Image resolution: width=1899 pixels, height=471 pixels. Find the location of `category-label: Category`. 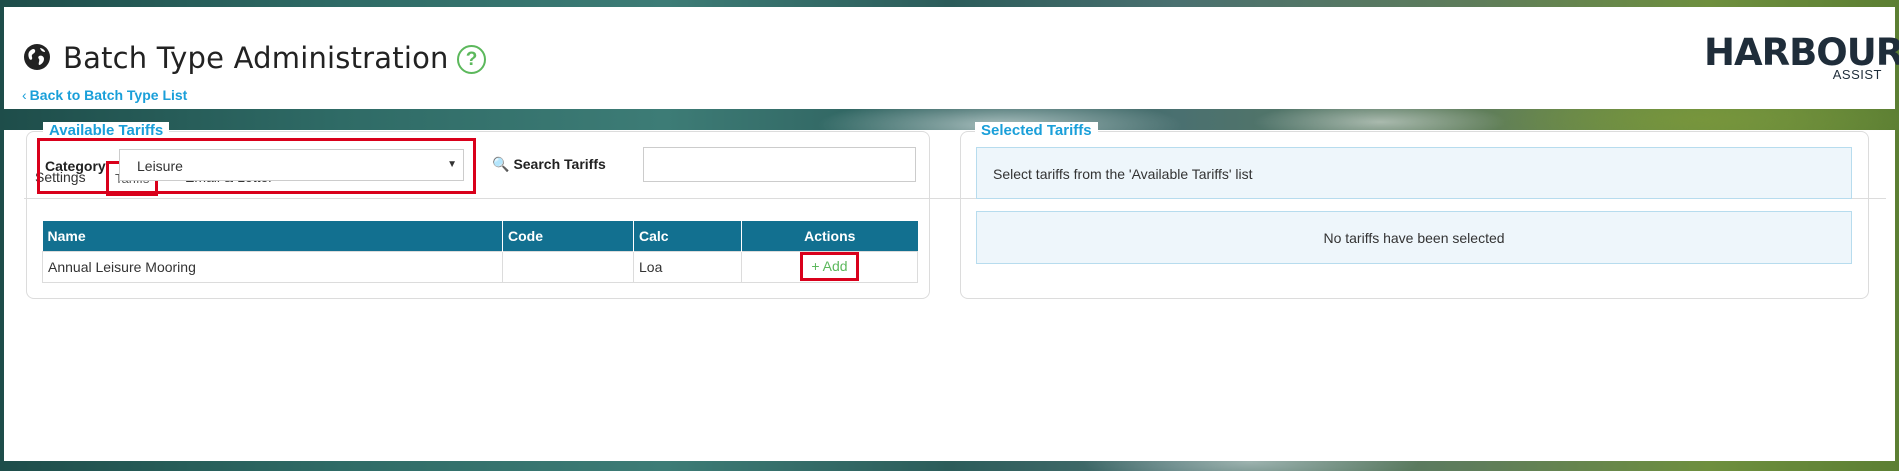

category-label: Category is located at coordinates (75, 166).